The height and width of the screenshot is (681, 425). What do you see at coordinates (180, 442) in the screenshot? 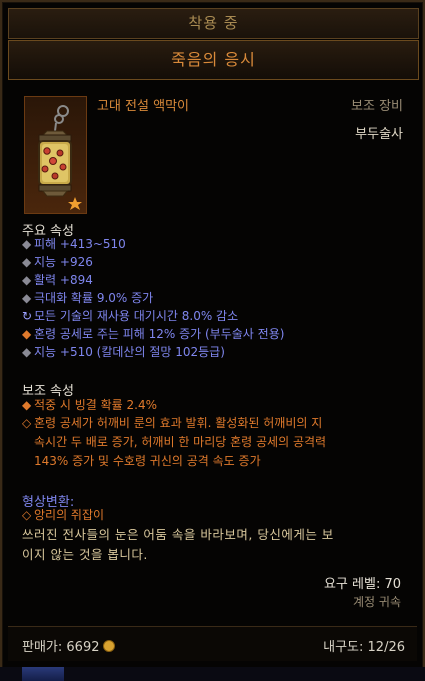
I see `legendary-power-line: 속시간 두 배로 증가, 허깨비 한 마리당 혼령 공세의 공격력` at bounding box center [180, 442].